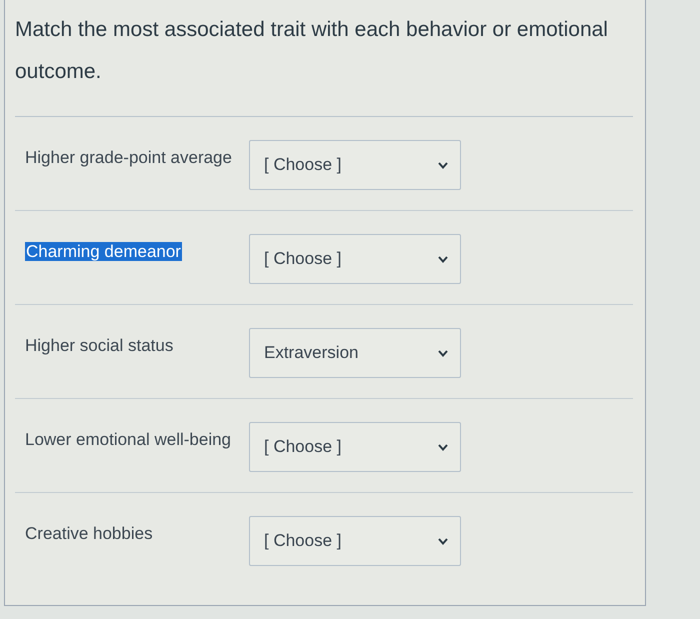  What do you see at coordinates (103, 251) in the screenshot?
I see `behavior-label: Charming demeanor` at bounding box center [103, 251].